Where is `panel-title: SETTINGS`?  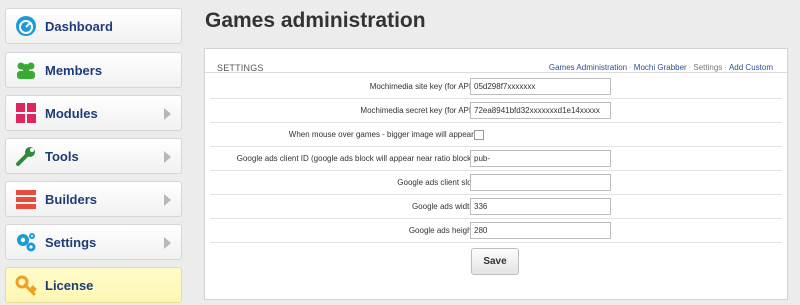
panel-title: SETTINGS is located at coordinates (240, 68).